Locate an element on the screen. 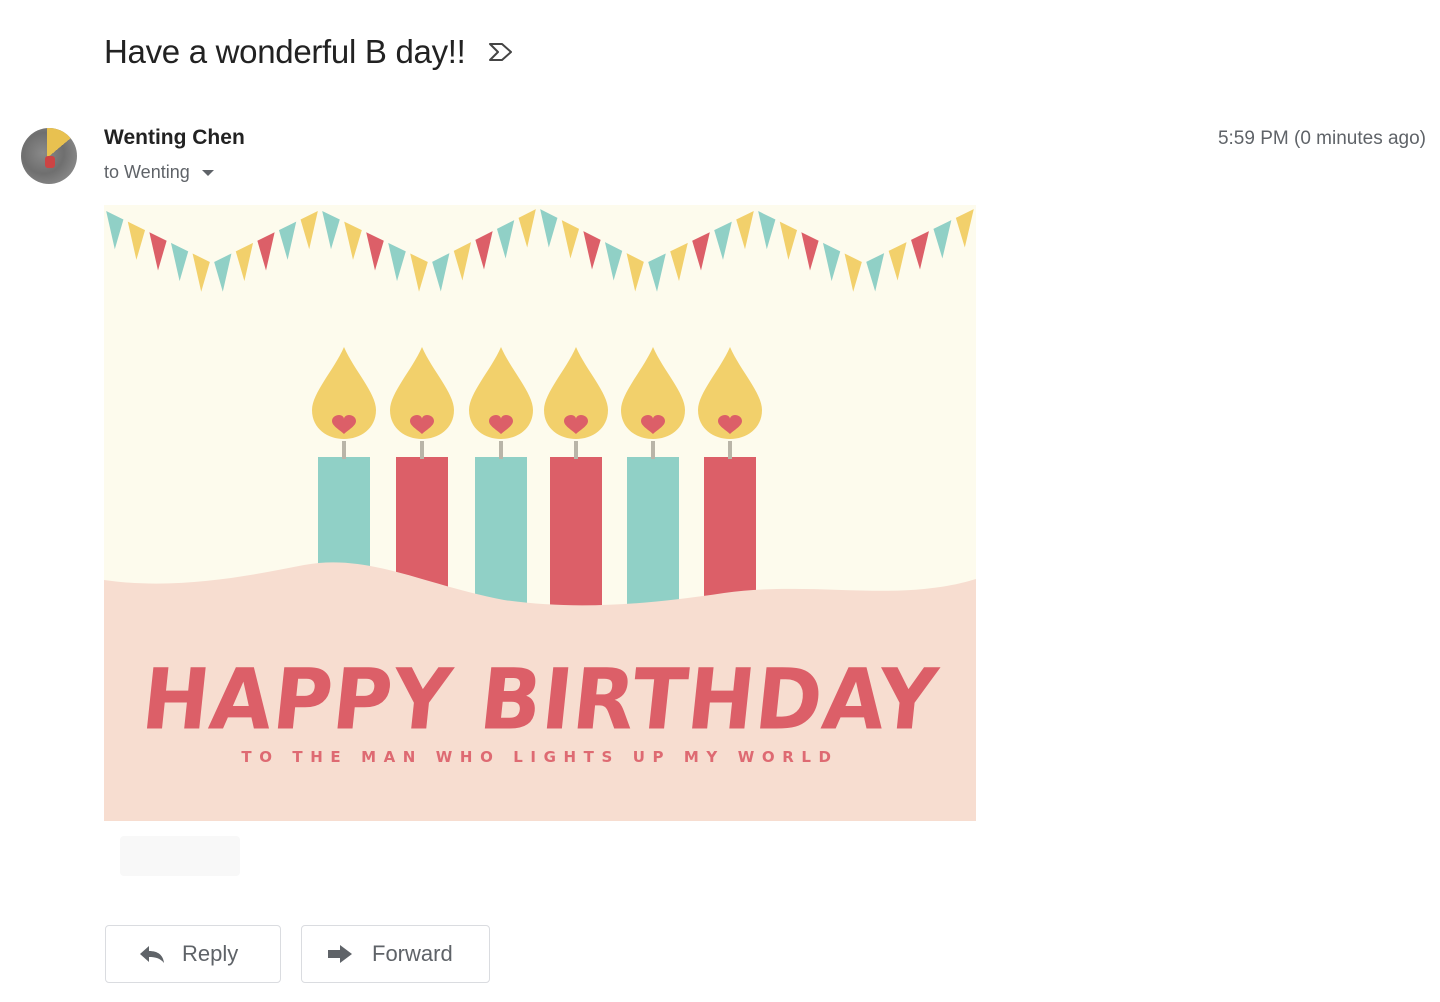  forward-button: Forward is located at coordinates (395, 954).